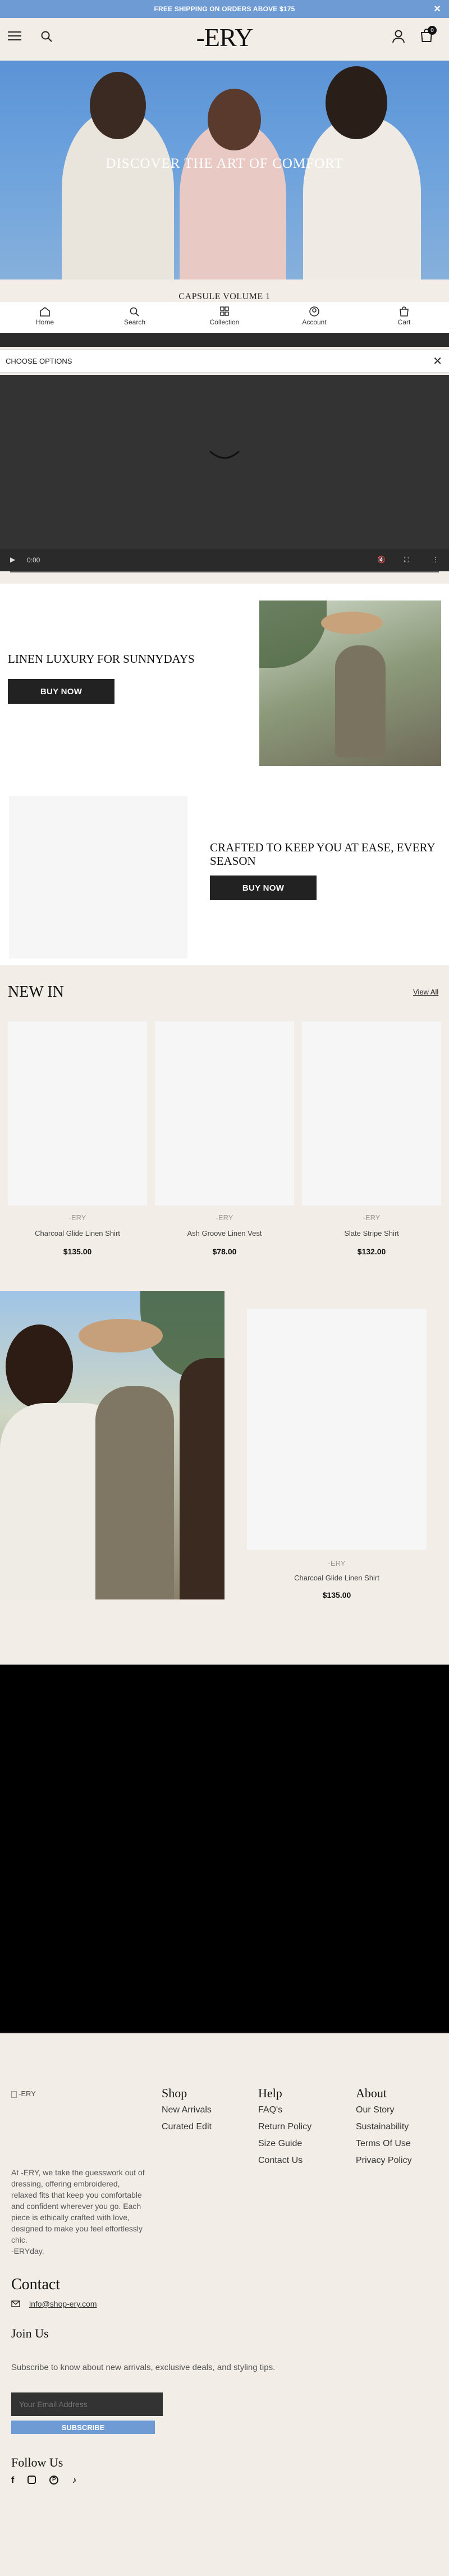 This screenshot has height=2576, width=449. Describe the element at coordinates (28, 2093) in the screenshot. I see `footer-logo-alt: -ERY` at that location.